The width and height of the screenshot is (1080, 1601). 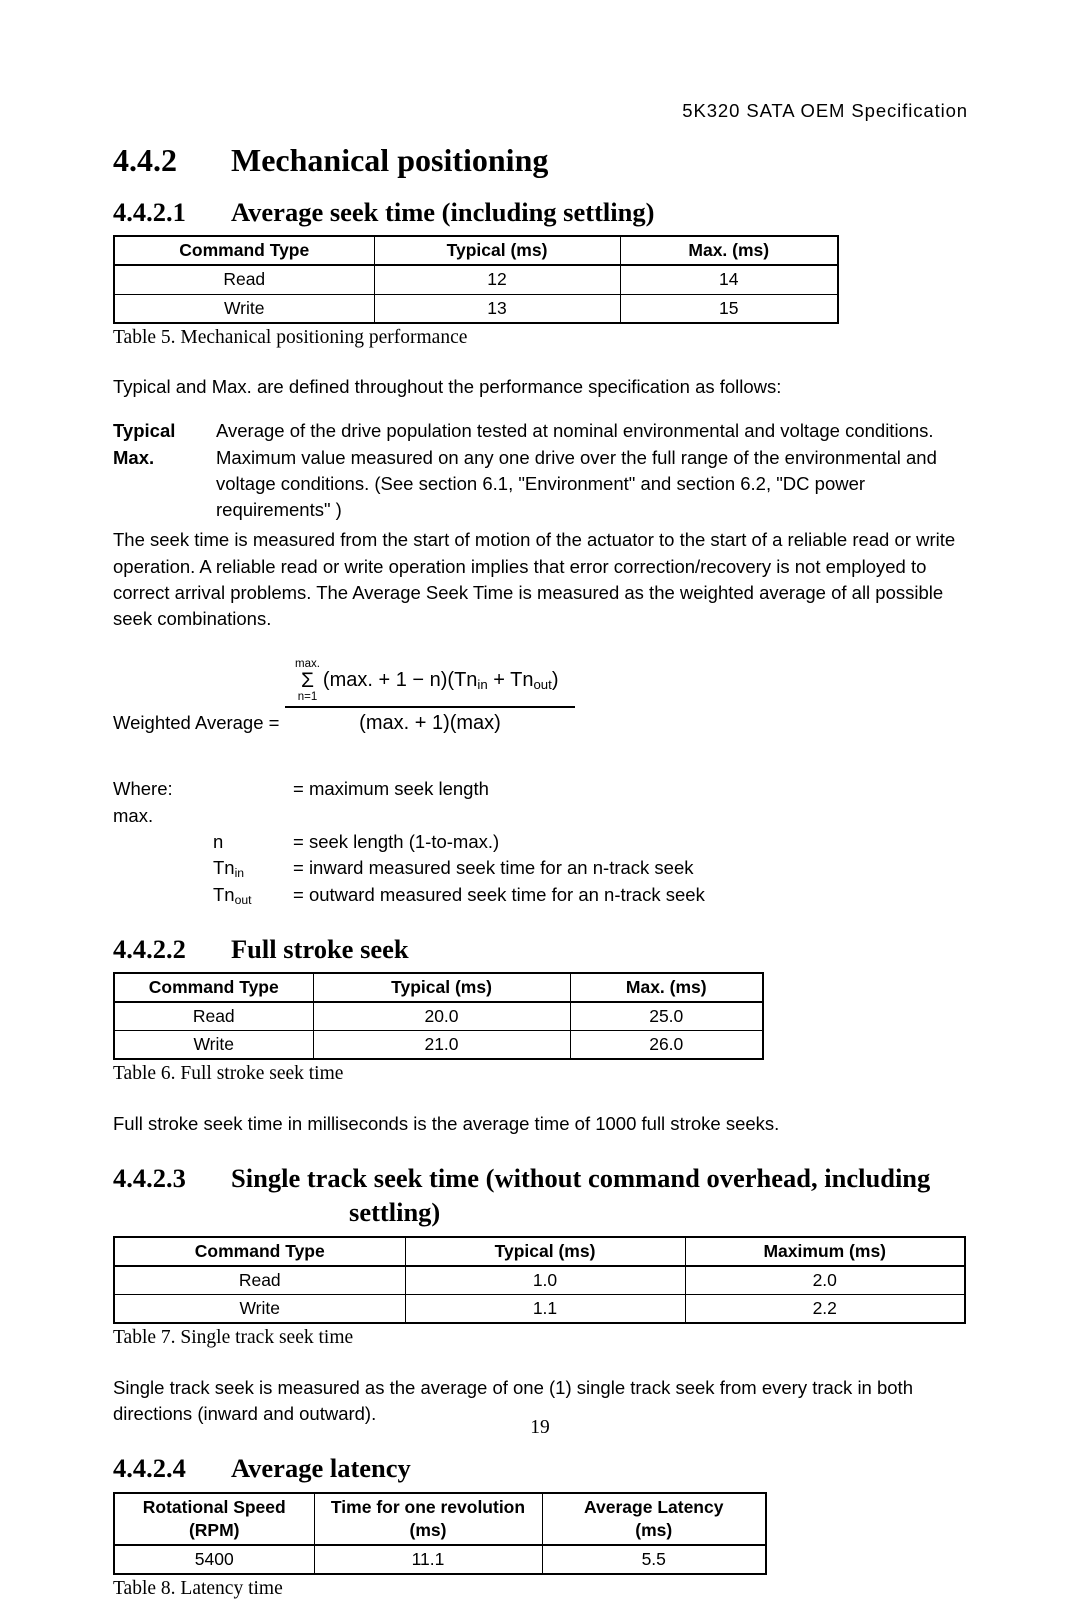 I want to click on table7-cell: Write, so click(x=259, y=1309).